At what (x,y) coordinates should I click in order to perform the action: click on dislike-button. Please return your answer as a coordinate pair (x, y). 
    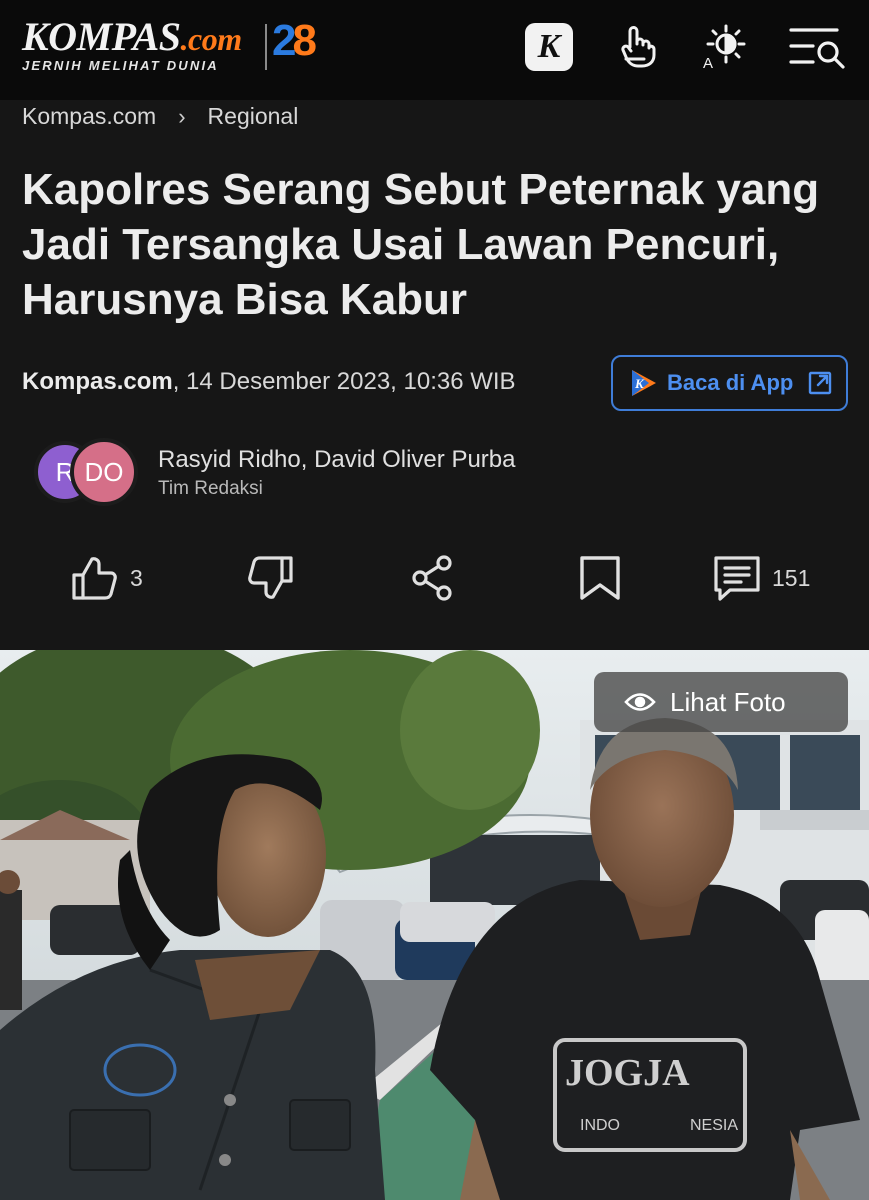
    Looking at the image, I should click on (269, 578).